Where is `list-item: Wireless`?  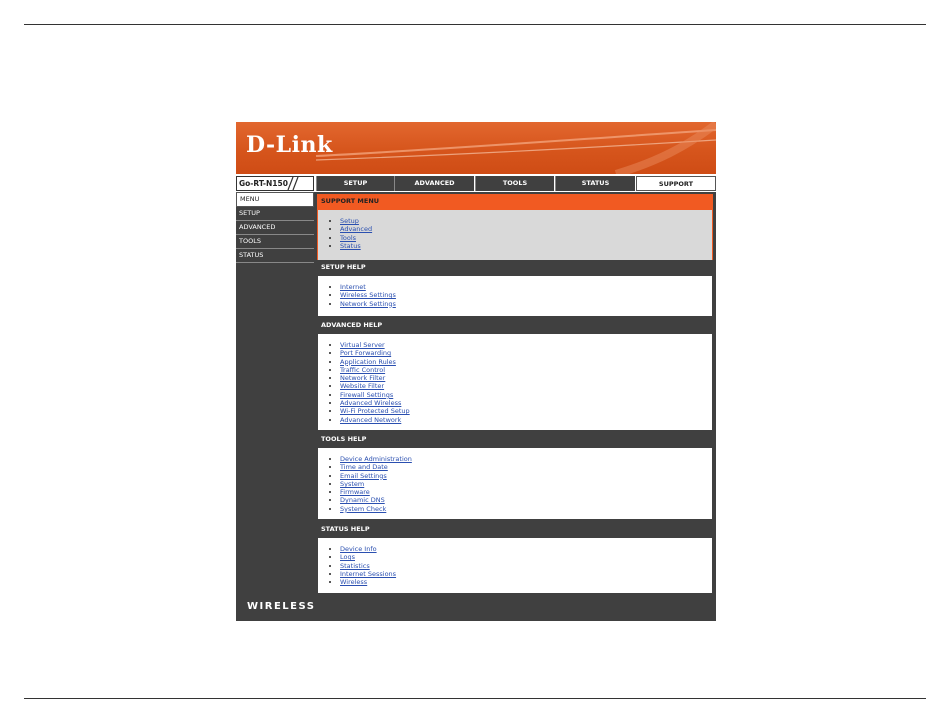
list-item: Wireless is located at coordinates (526, 582).